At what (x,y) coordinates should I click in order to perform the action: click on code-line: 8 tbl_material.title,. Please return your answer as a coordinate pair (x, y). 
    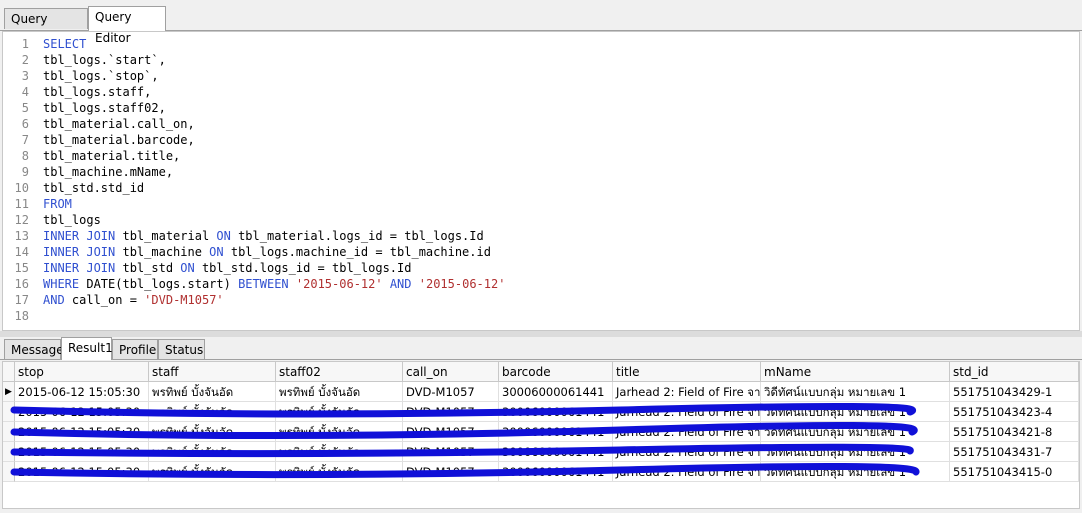
    Looking at the image, I should click on (541, 156).